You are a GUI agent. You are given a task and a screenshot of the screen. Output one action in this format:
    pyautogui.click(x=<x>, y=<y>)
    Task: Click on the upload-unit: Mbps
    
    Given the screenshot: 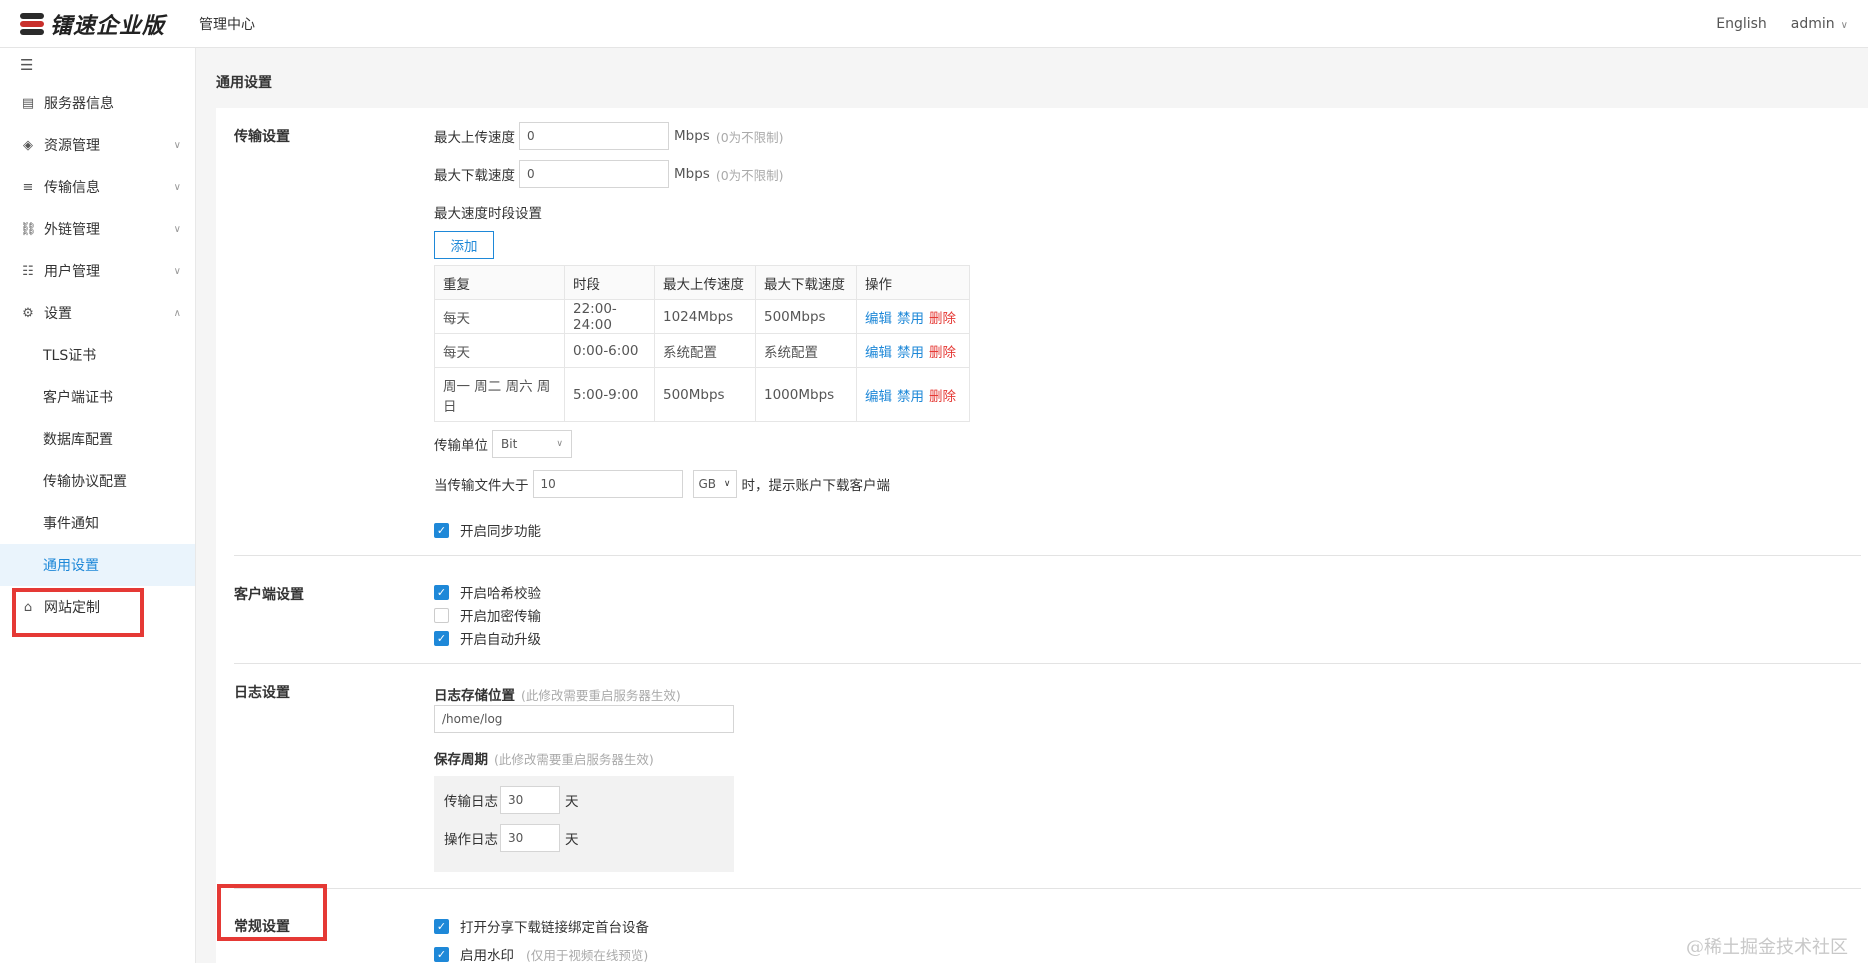 What is the action you would take?
    pyautogui.click(x=692, y=136)
    